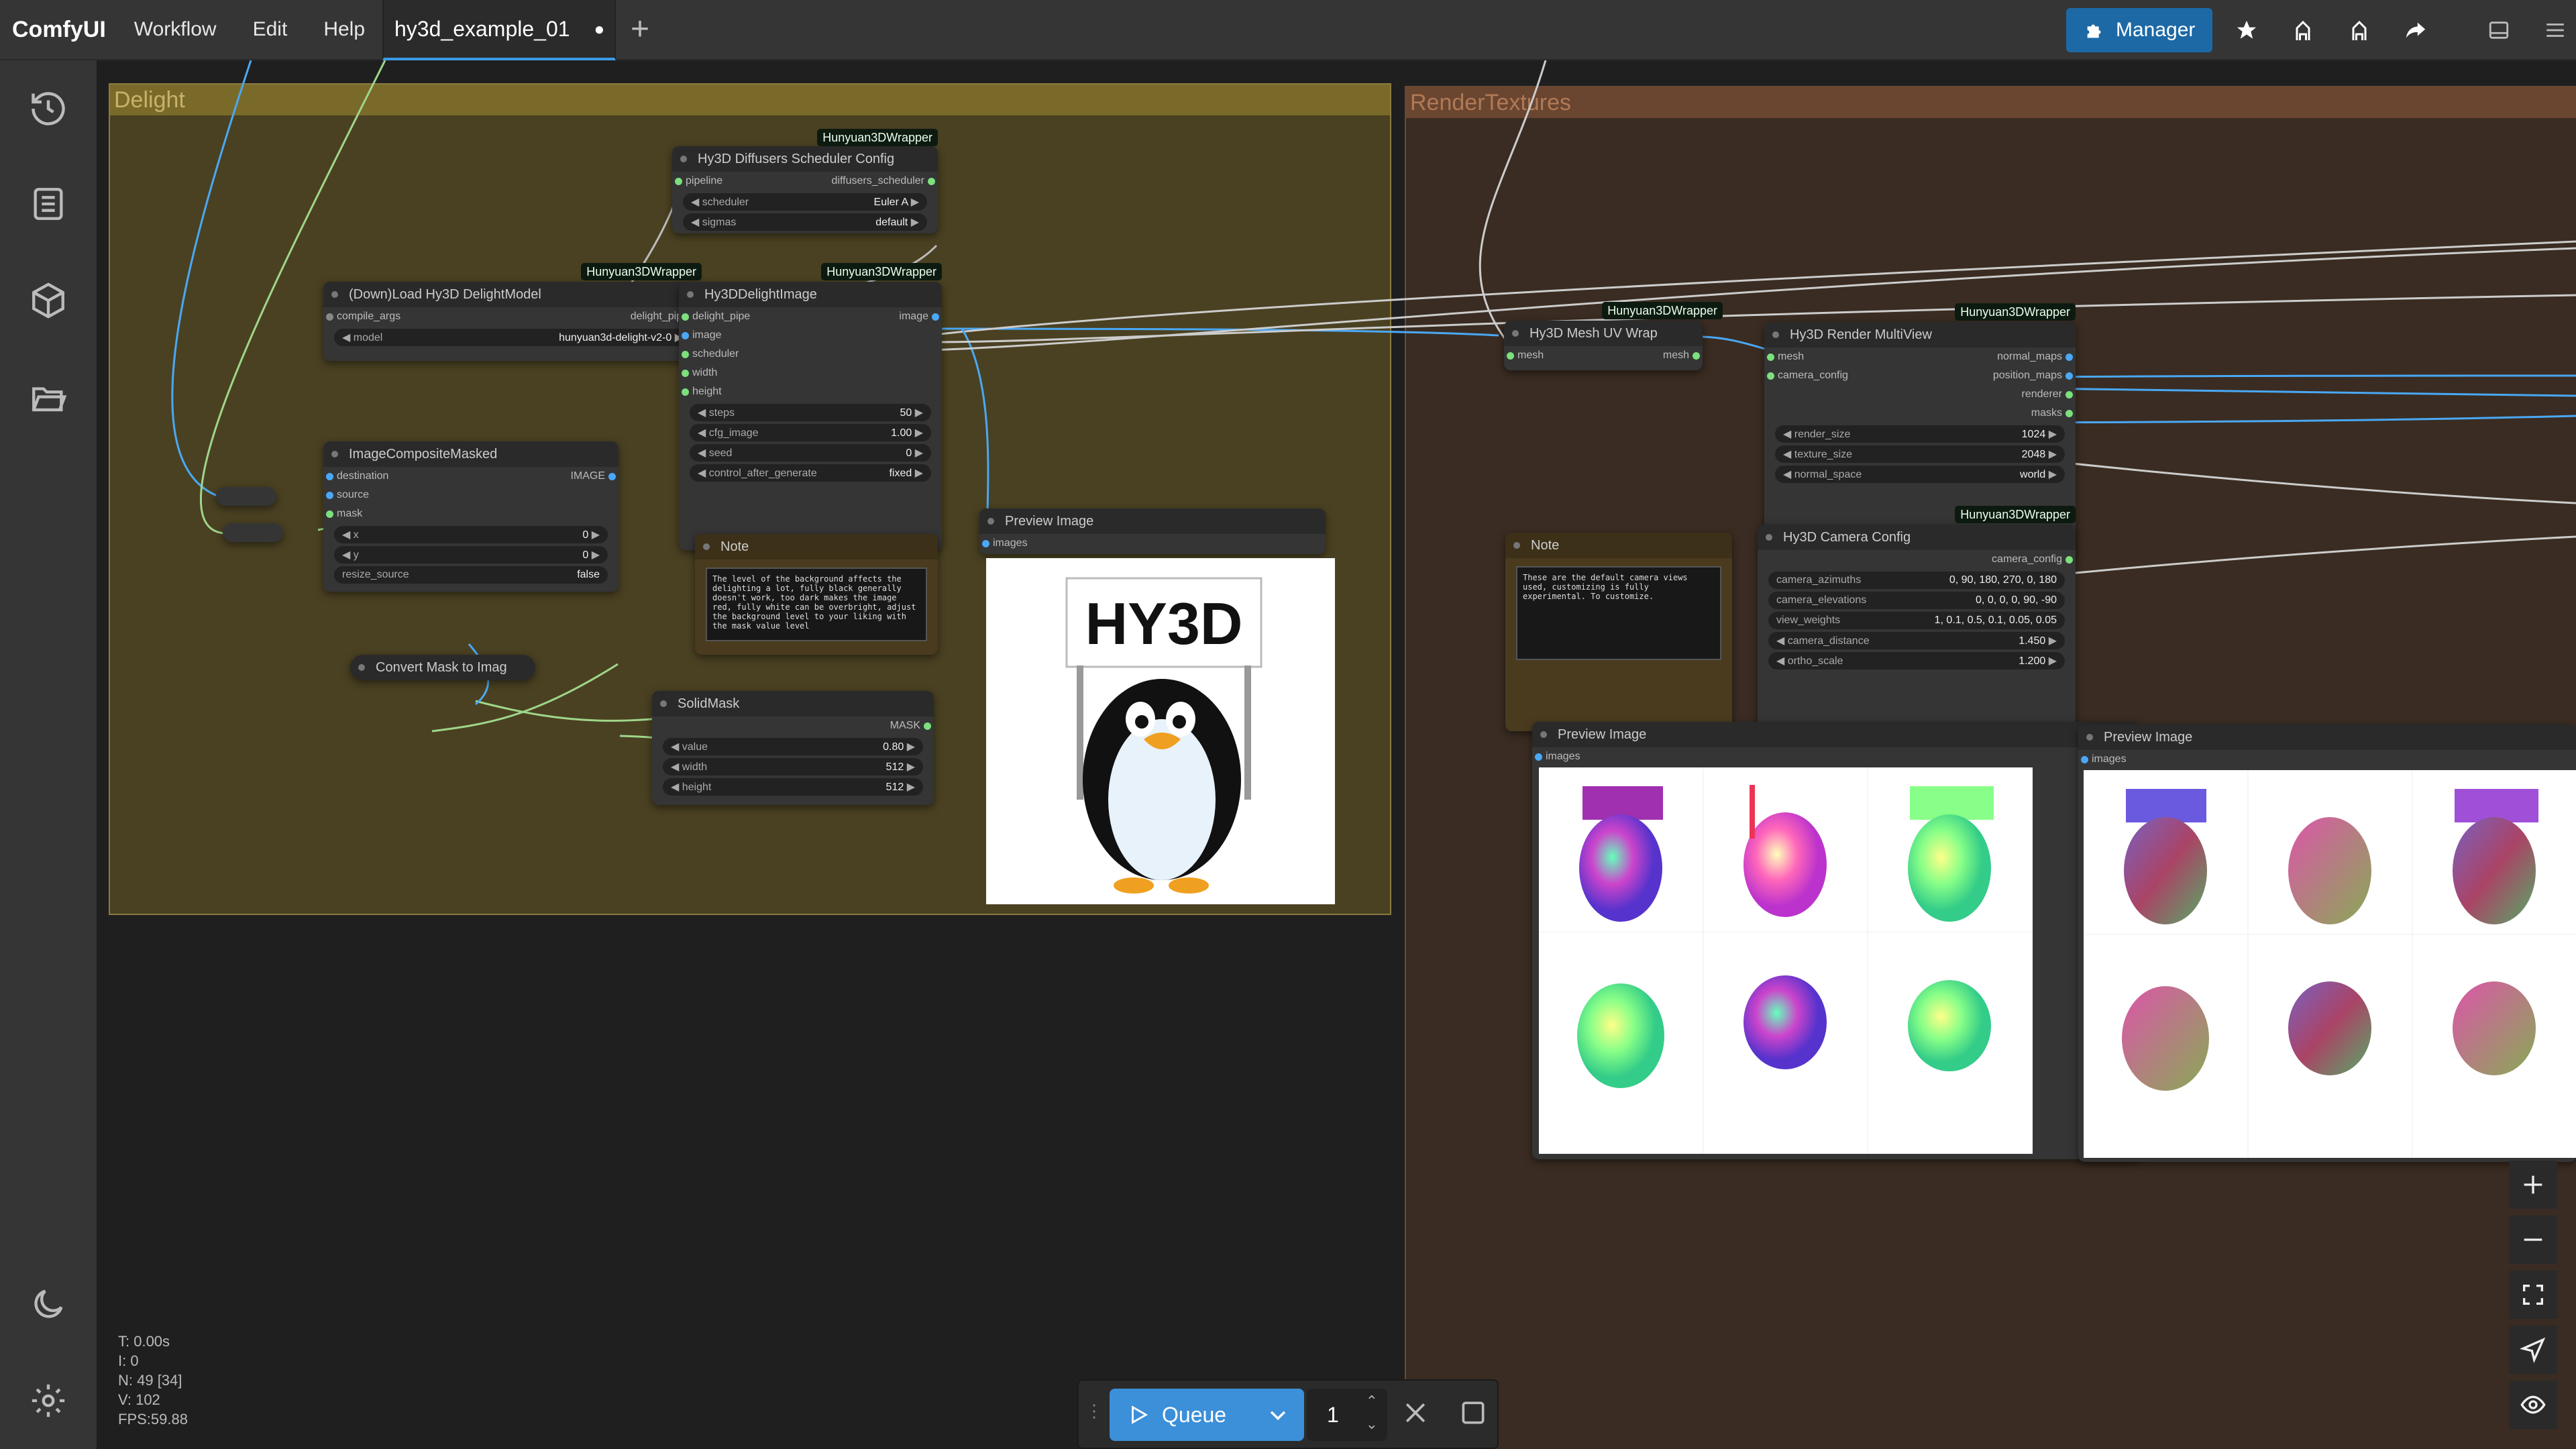 The width and height of the screenshot is (2576, 1449). I want to click on hamburger-menu-icon, so click(2554, 30).